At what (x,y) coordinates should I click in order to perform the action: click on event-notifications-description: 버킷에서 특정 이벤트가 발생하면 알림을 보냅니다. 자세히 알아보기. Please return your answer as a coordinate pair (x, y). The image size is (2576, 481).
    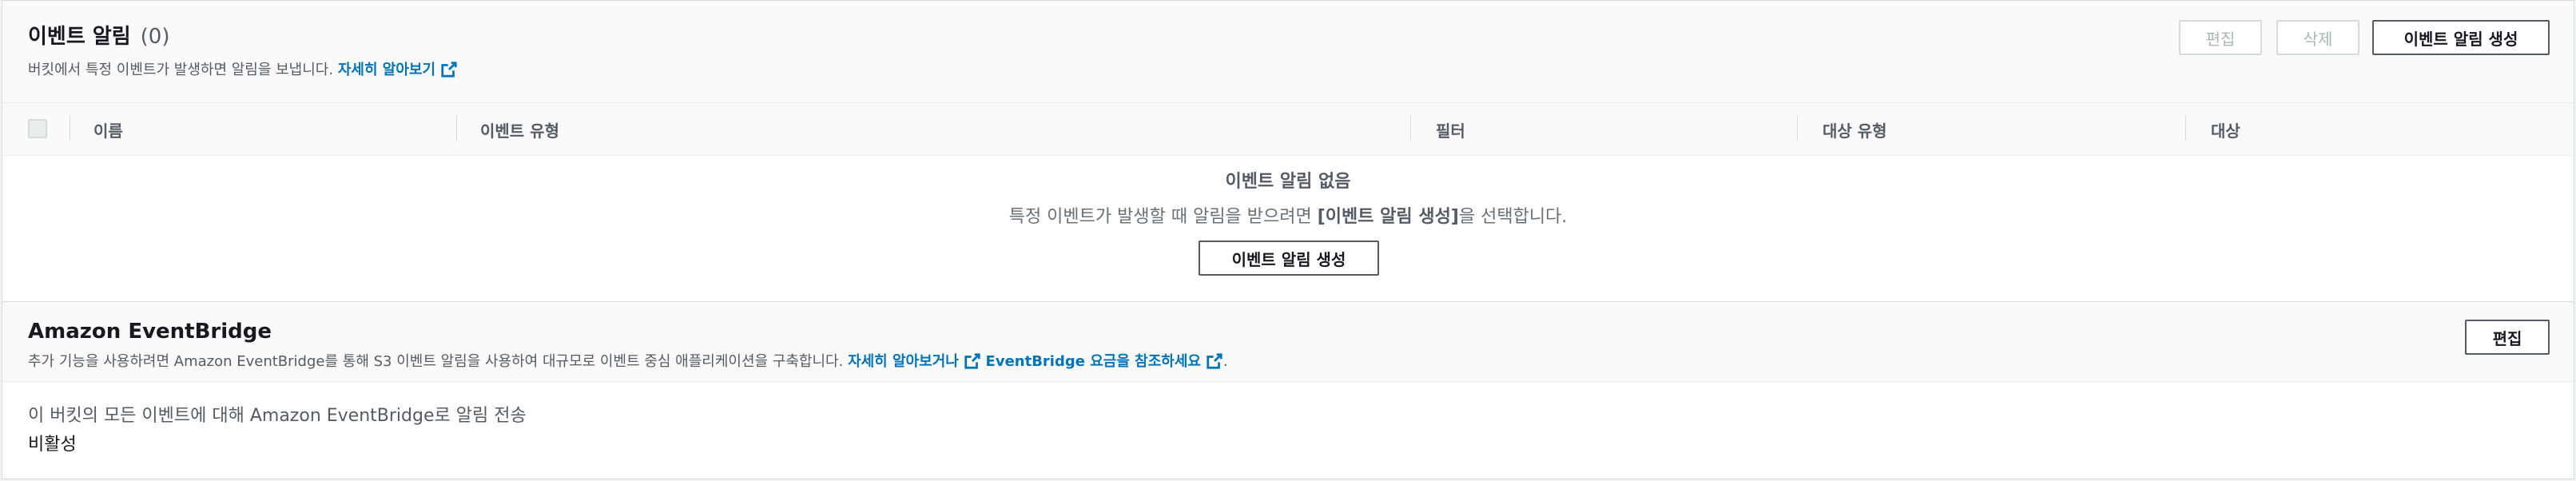
    Looking at the image, I should click on (243, 68).